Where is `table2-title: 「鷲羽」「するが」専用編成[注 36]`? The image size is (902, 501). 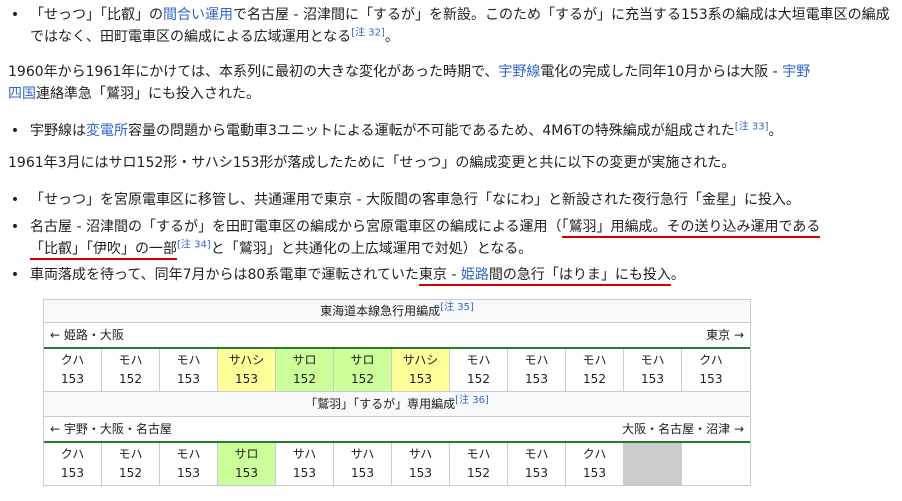
table2-title: 「鷲羽」「するが」専用編成[注 36] is located at coordinates (397, 404).